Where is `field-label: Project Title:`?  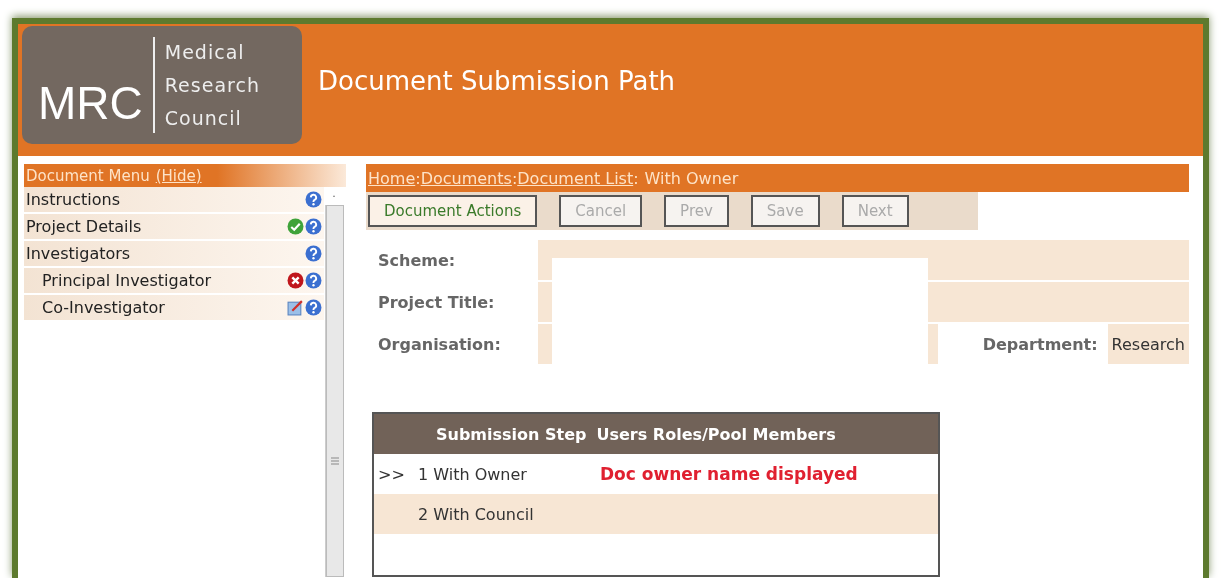 field-label: Project Title: is located at coordinates (436, 302).